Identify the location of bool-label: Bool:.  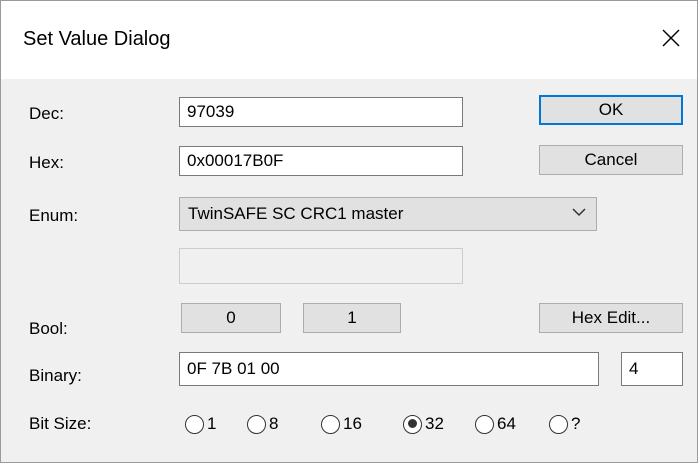
(48, 328).